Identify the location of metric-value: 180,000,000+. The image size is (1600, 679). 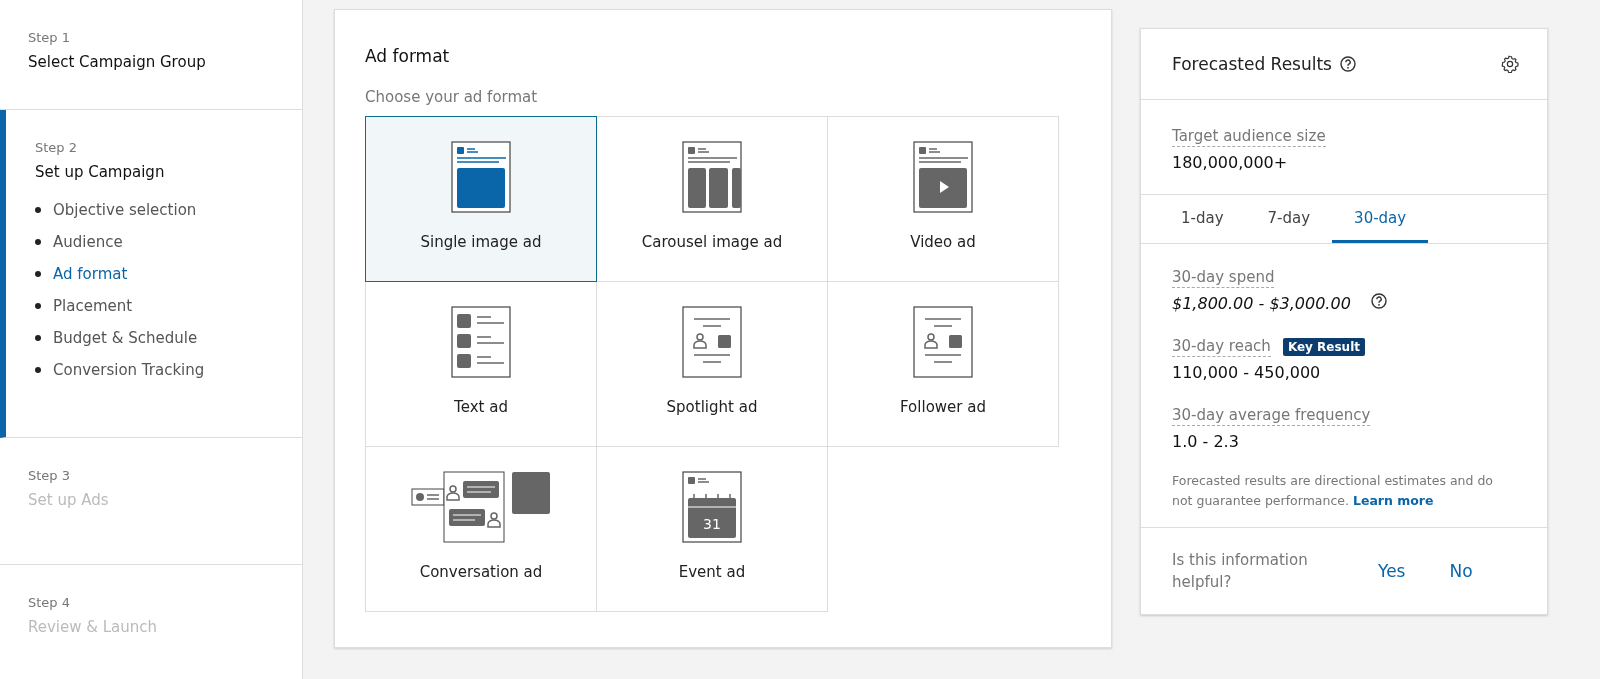
(1230, 162).